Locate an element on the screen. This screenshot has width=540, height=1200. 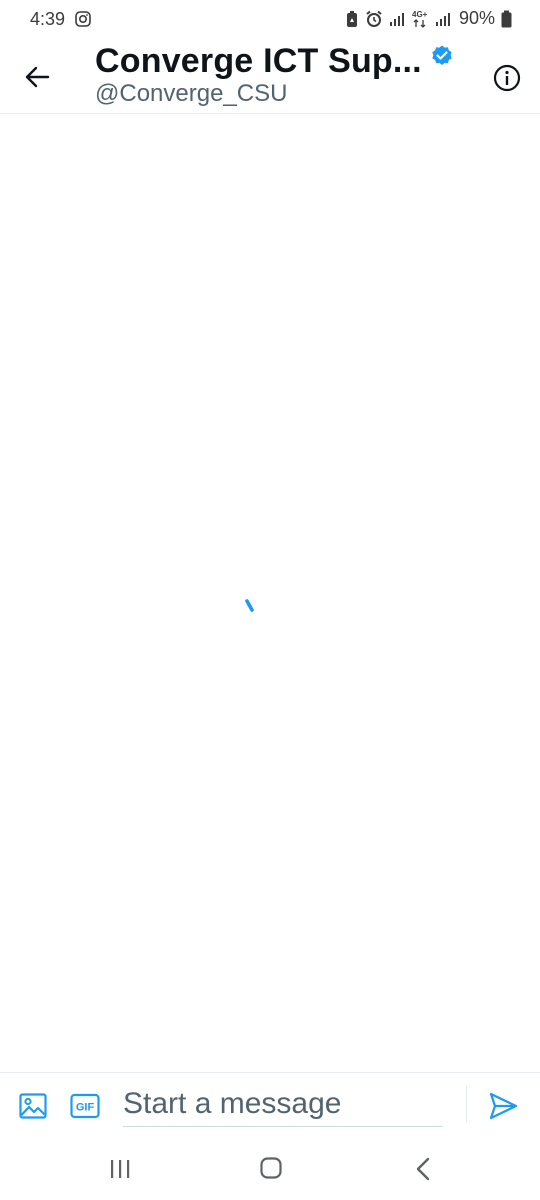
back-button is located at coordinates (37, 77).